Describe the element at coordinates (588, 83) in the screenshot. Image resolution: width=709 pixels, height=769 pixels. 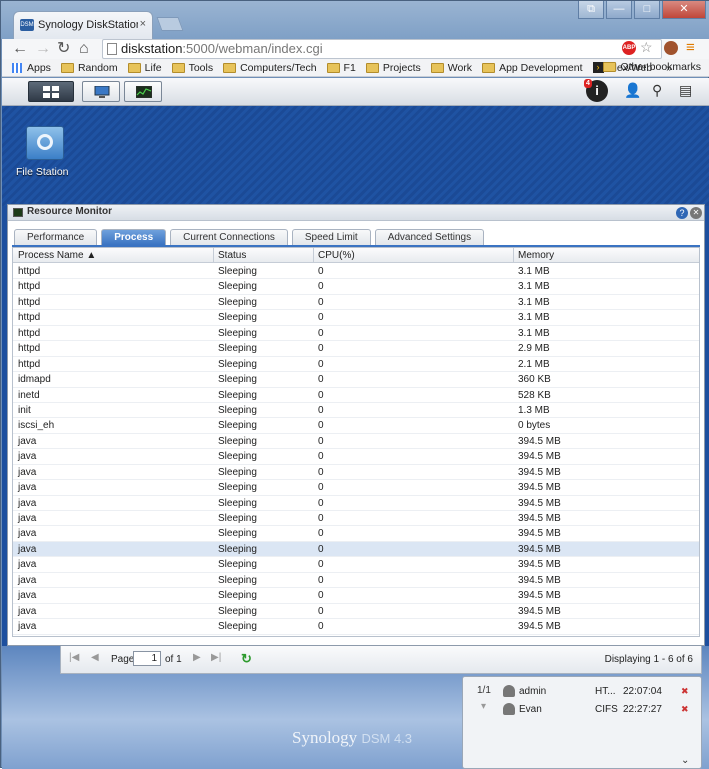
I see `notification-badge: 4` at that location.